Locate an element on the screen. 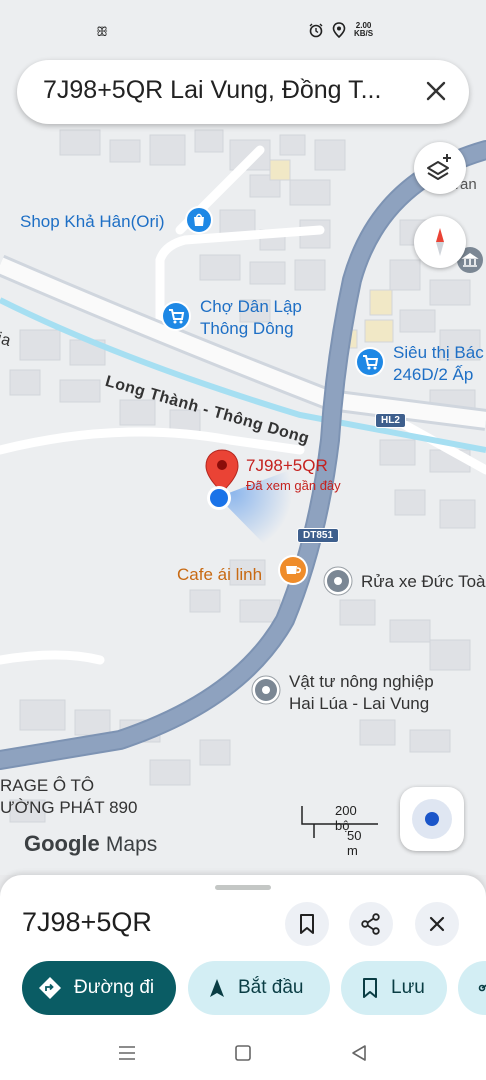 The image size is (486, 1080). home-nav-button is located at coordinates (243, 1055).